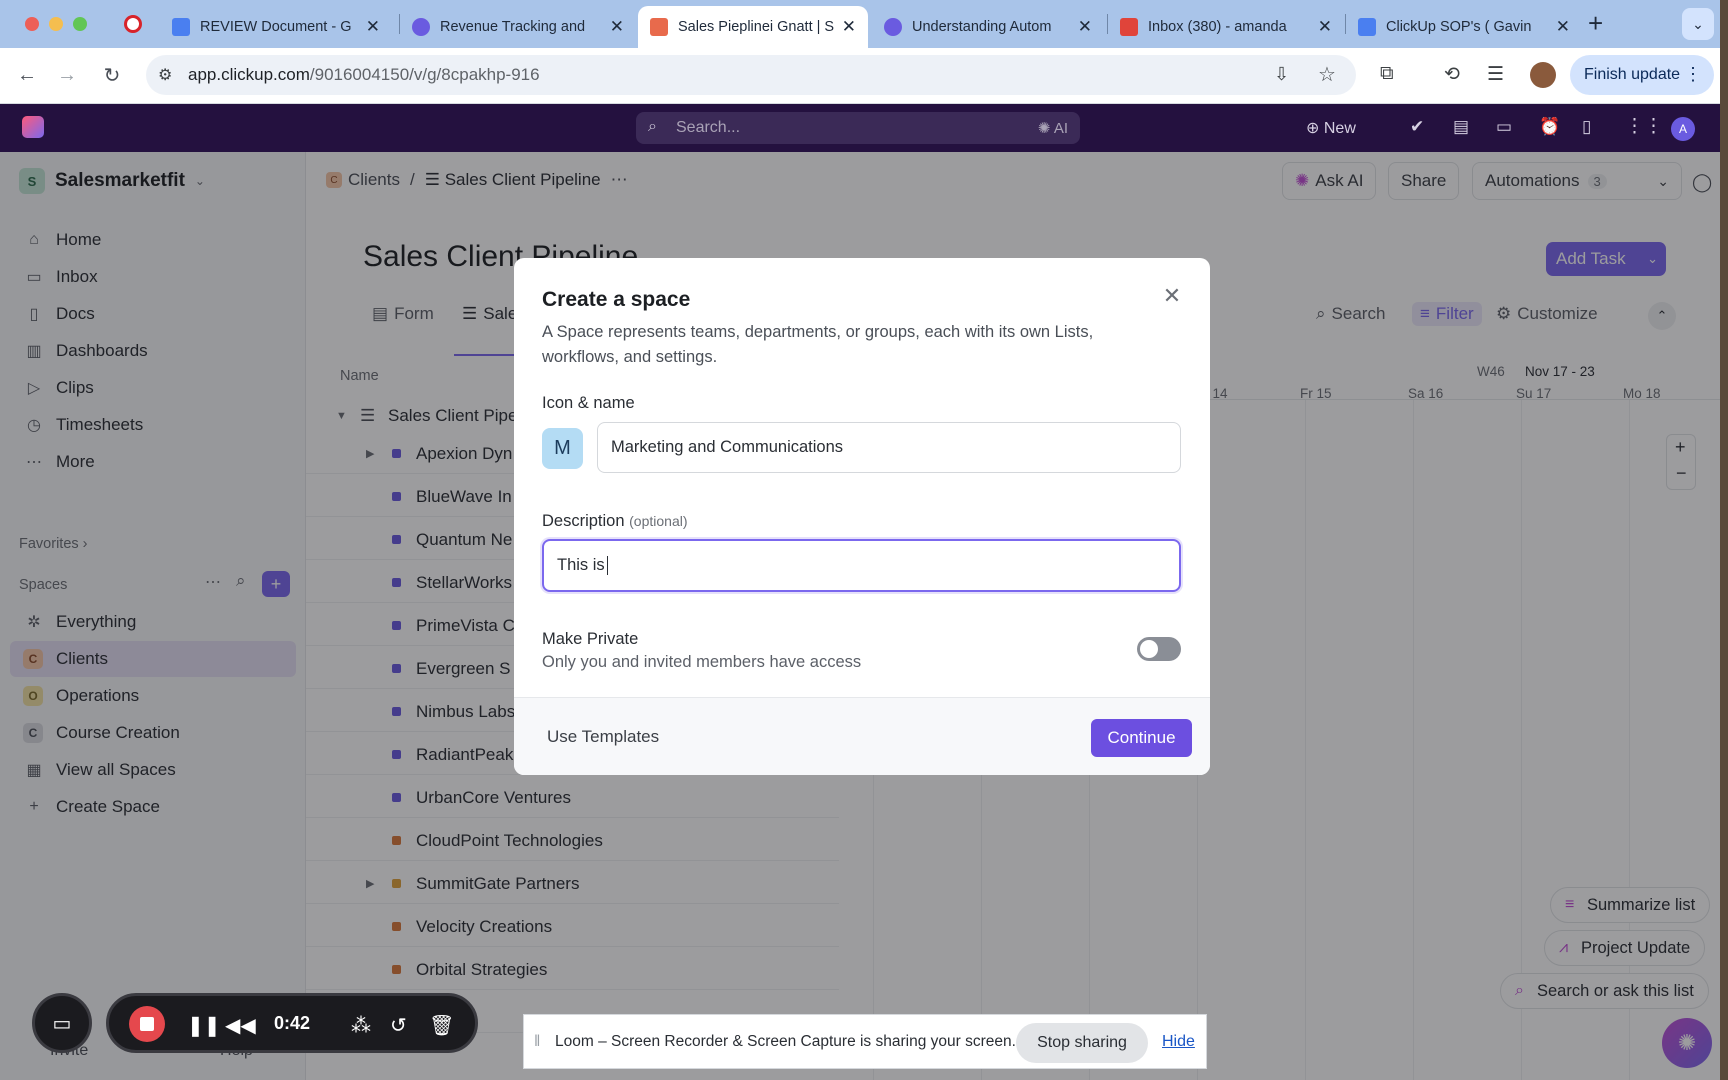  What do you see at coordinates (616, 299) in the screenshot?
I see `dialog-title: Create a space` at bounding box center [616, 299].